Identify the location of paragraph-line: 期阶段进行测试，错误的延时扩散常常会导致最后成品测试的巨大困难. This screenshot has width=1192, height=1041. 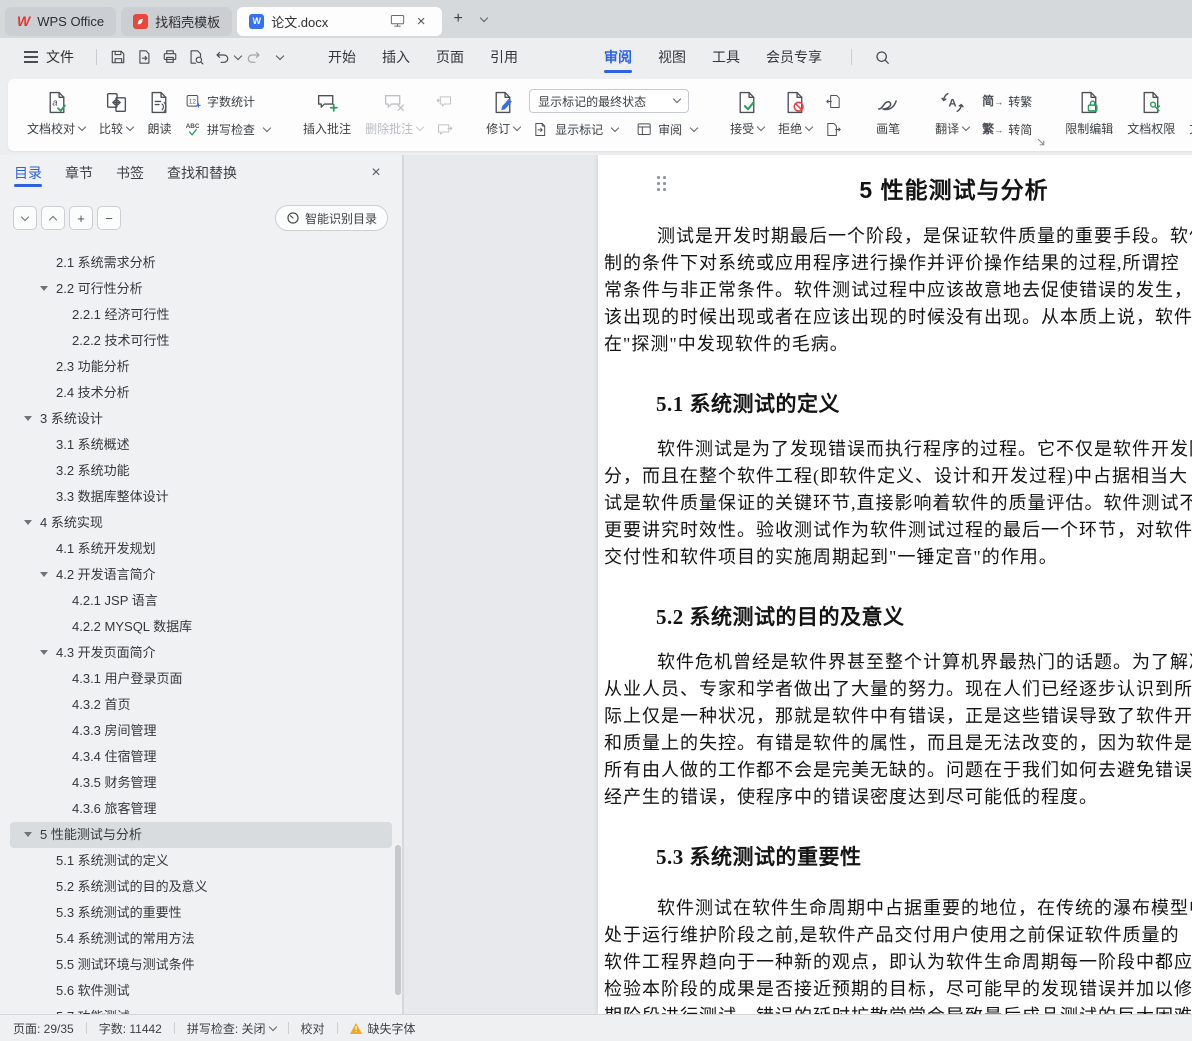
(898, 1008).